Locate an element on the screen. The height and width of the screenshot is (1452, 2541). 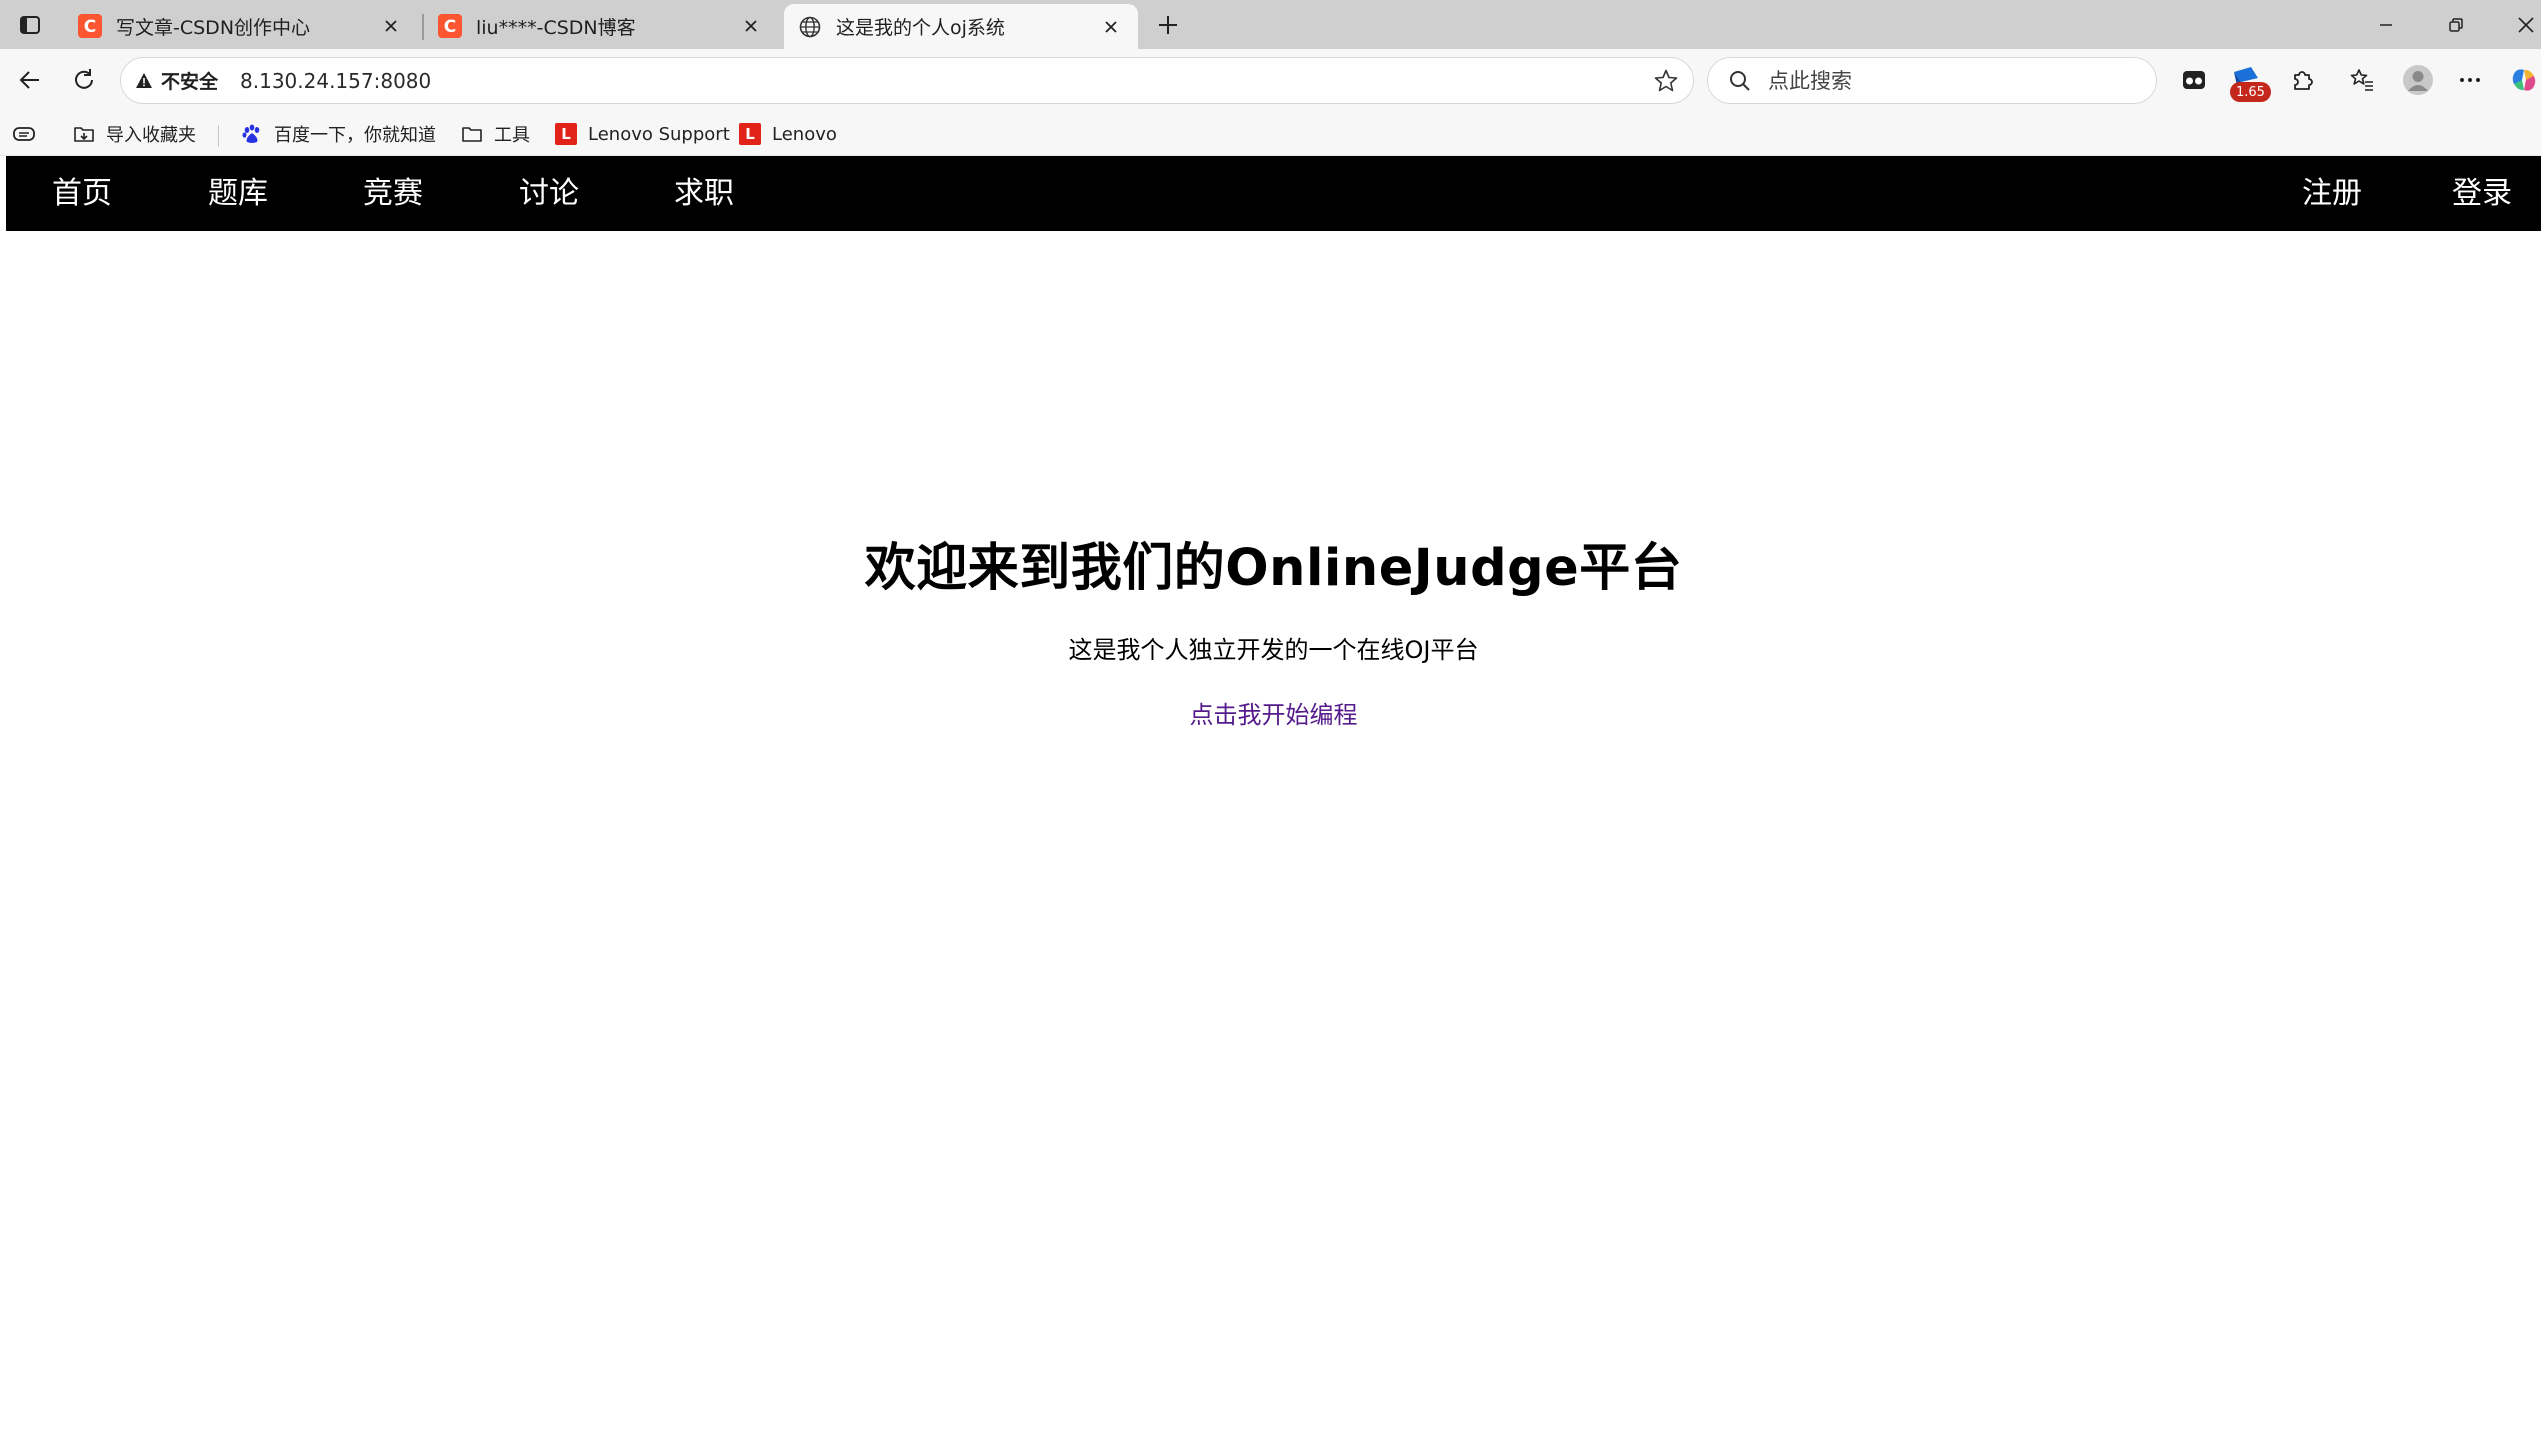
extension-badge: 1.65 is located at coordinates (2250, 92).